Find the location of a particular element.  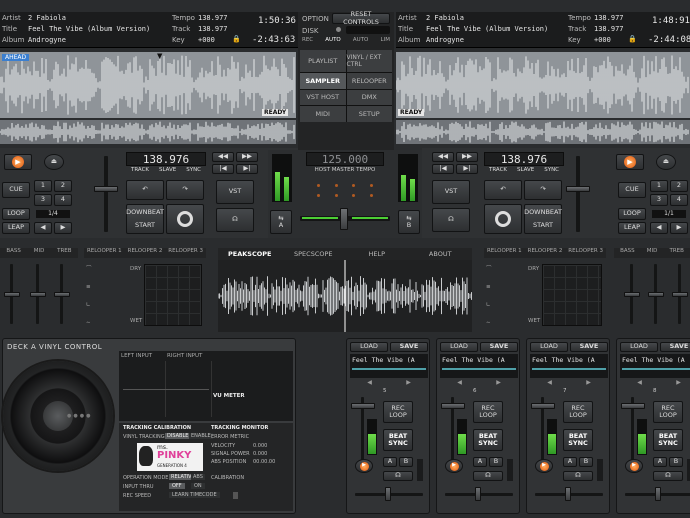

menu-midi: MIDI is located at coordinates (323, 114).